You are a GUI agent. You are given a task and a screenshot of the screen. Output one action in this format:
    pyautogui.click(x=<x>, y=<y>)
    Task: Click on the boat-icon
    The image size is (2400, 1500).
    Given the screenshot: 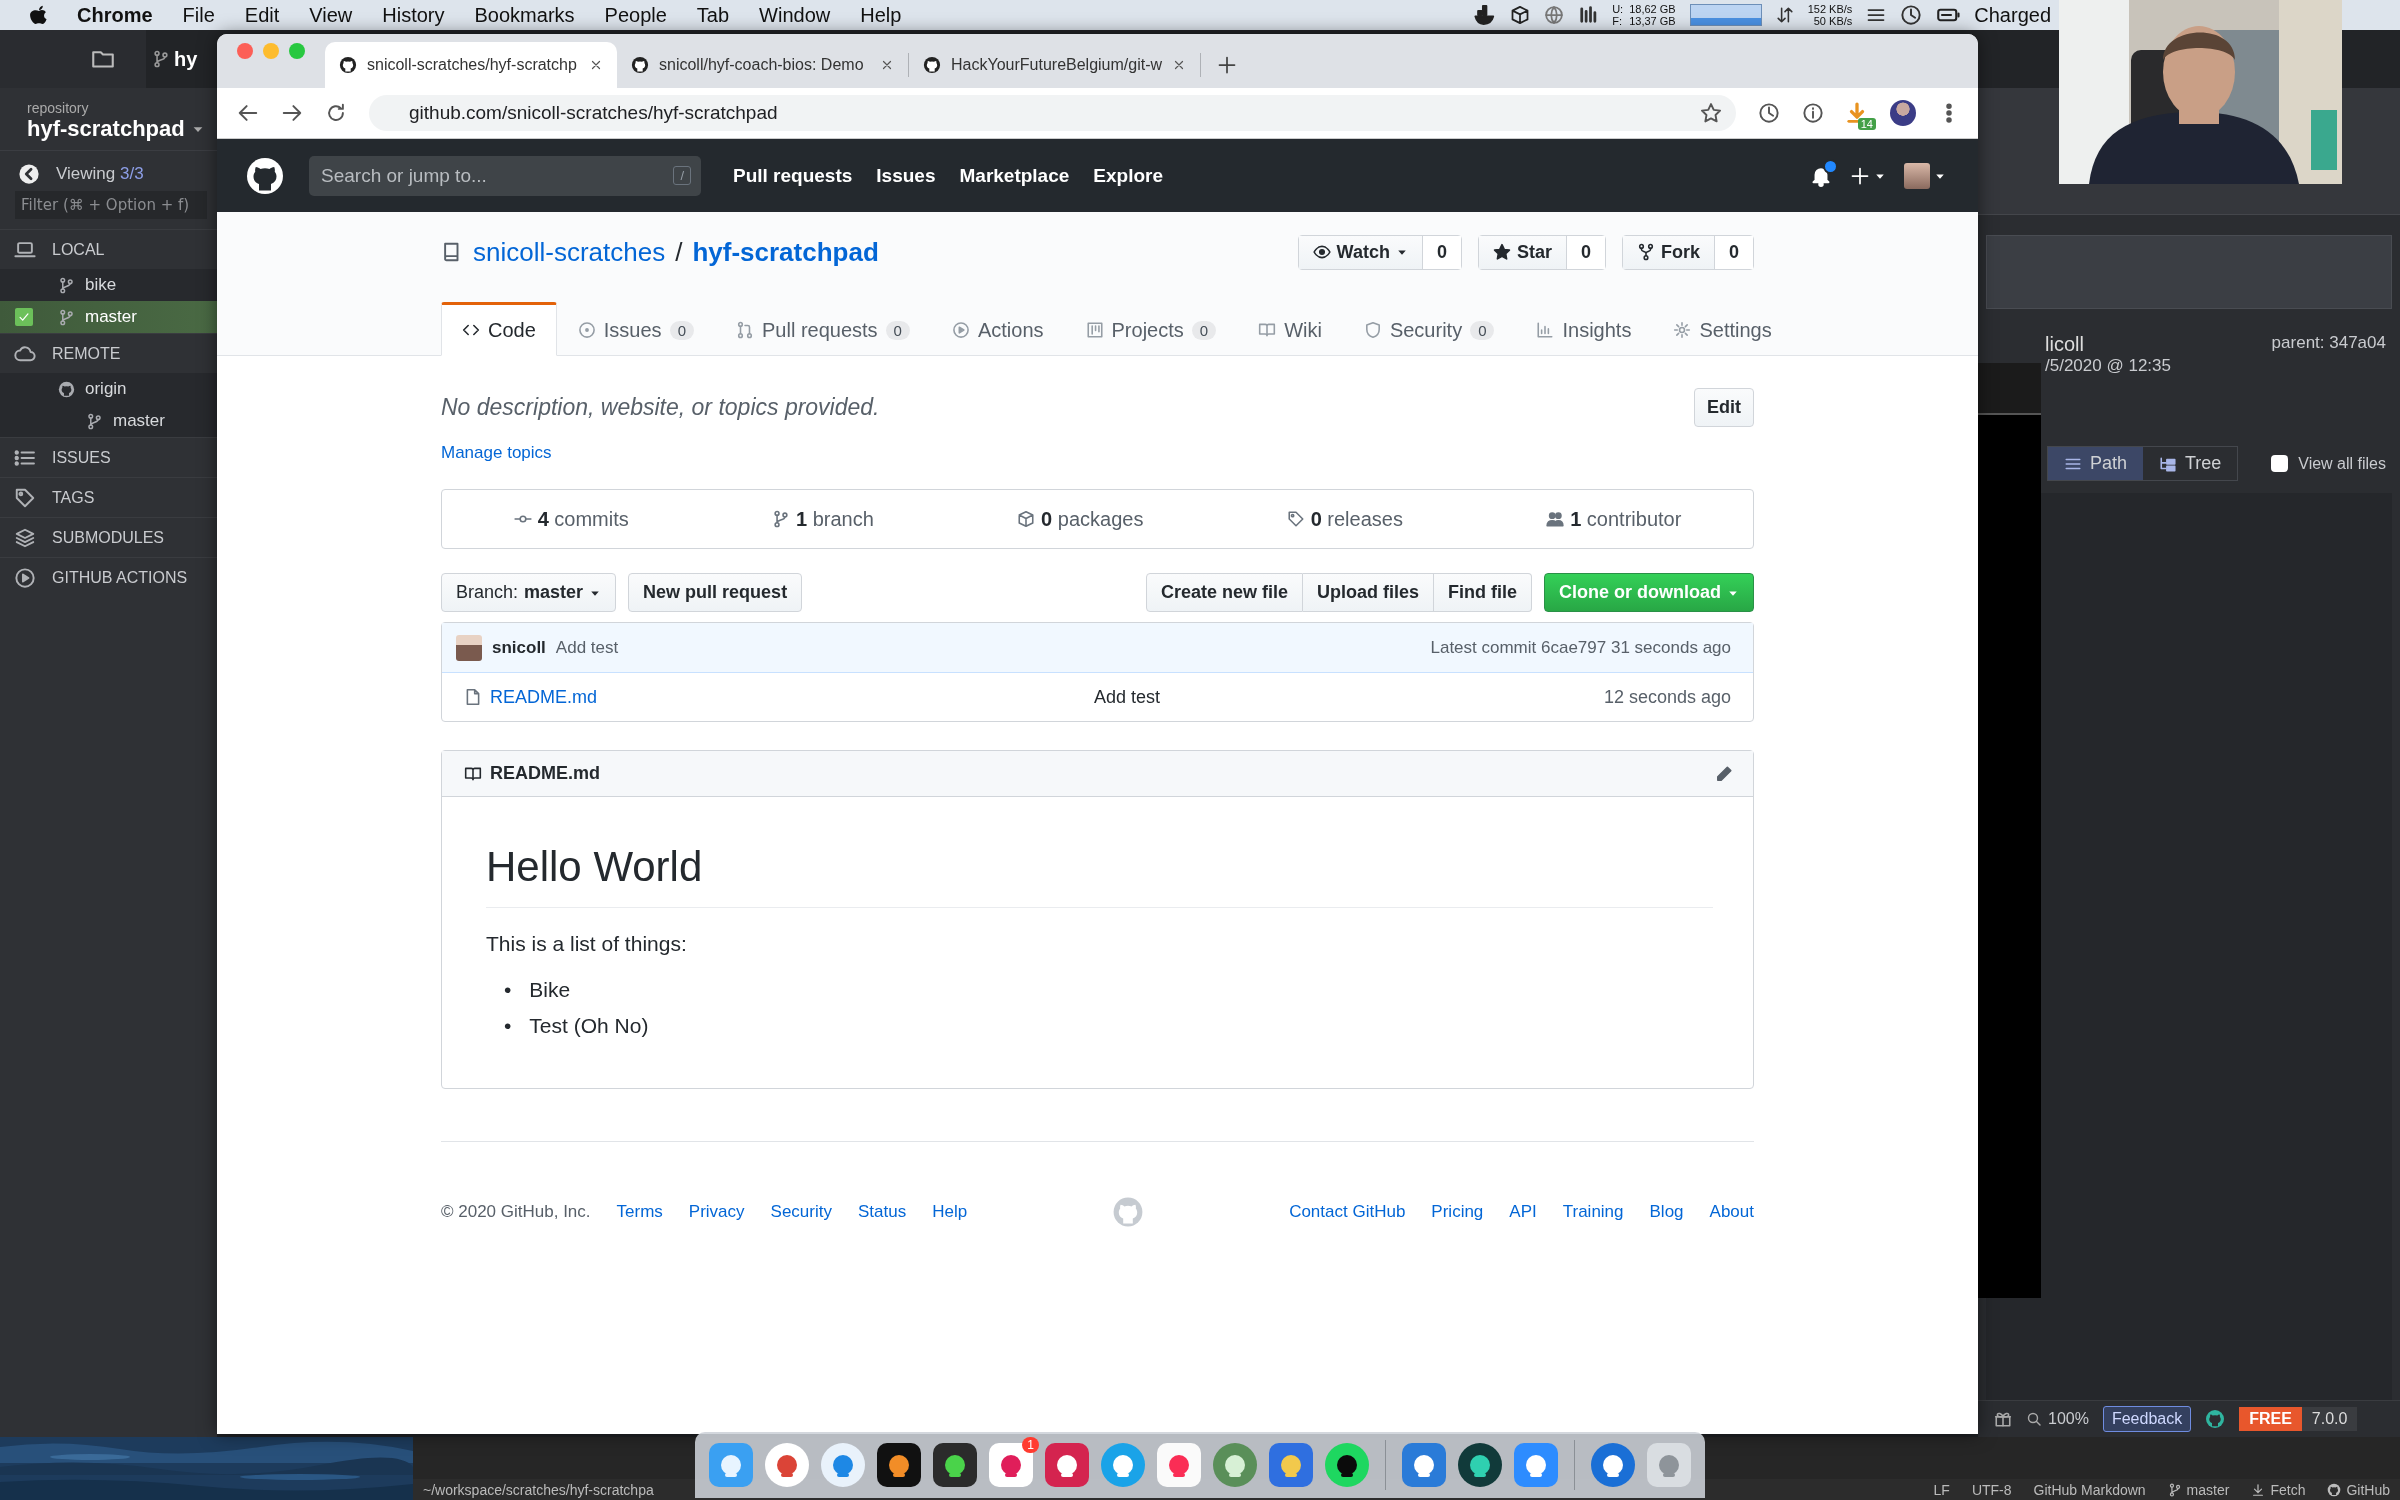 What is the action you would take?
    pyautogui.click(x=1485, y=15)
    